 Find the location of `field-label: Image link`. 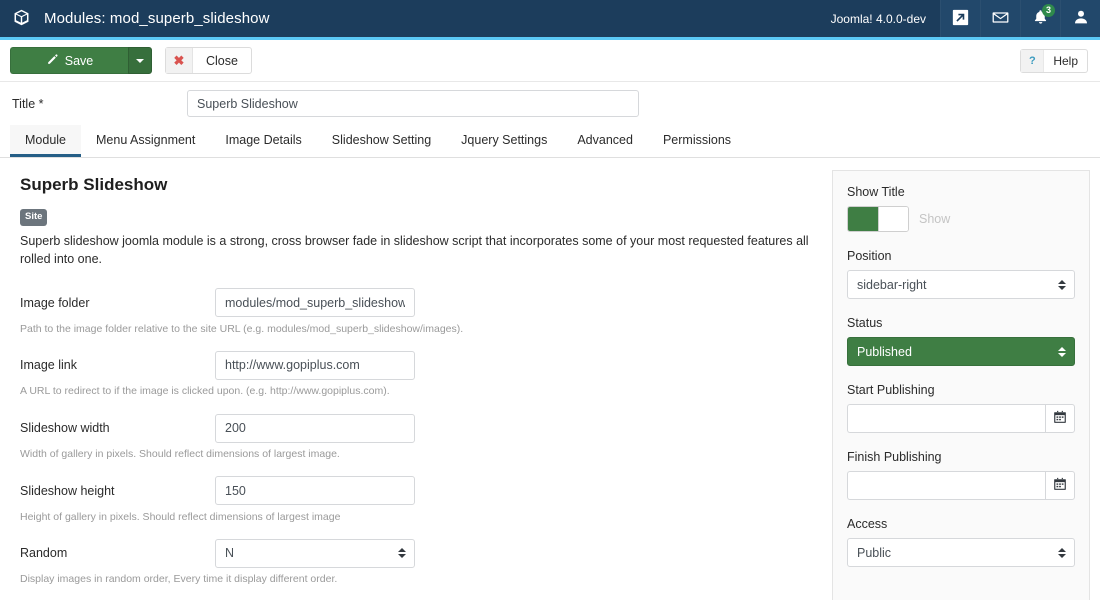

field-label: Image link is located at coordinates (48, 365).